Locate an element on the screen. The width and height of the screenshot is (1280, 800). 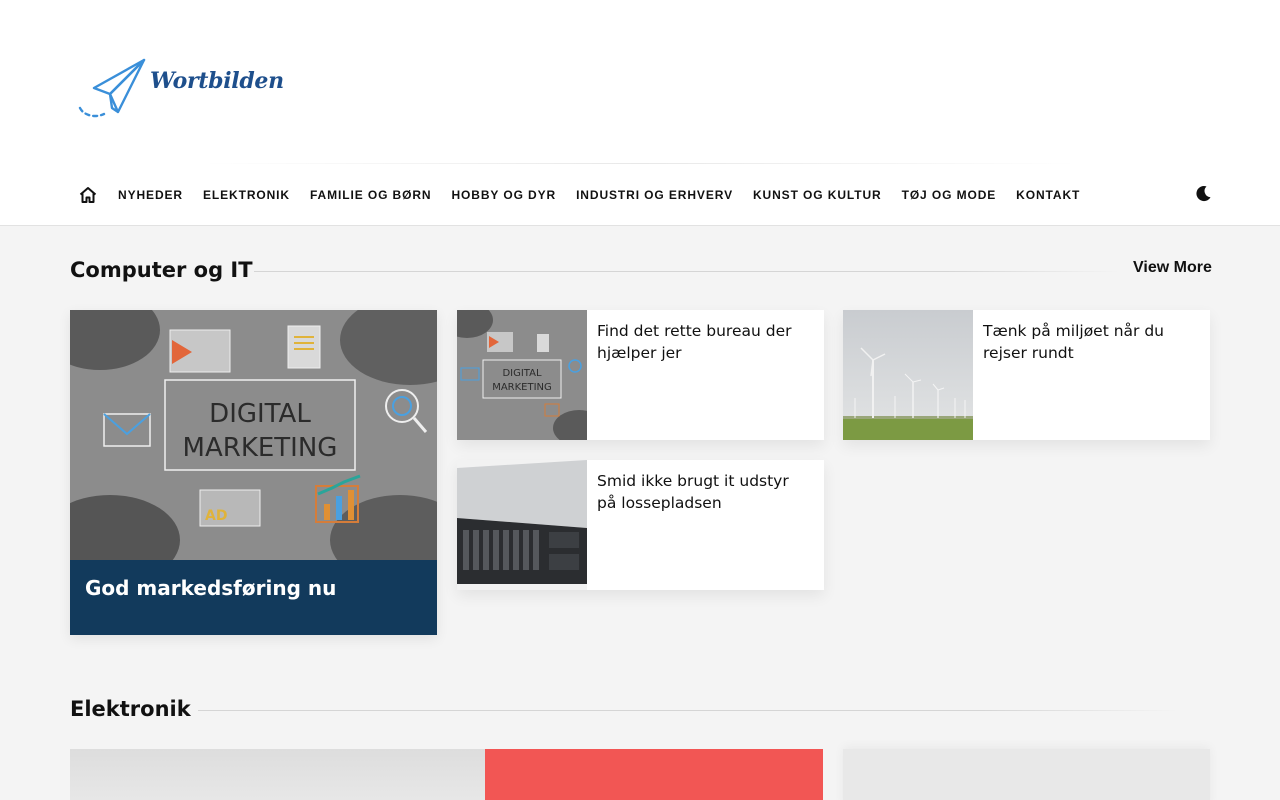
home-icon is located at coordinates (88, 195).